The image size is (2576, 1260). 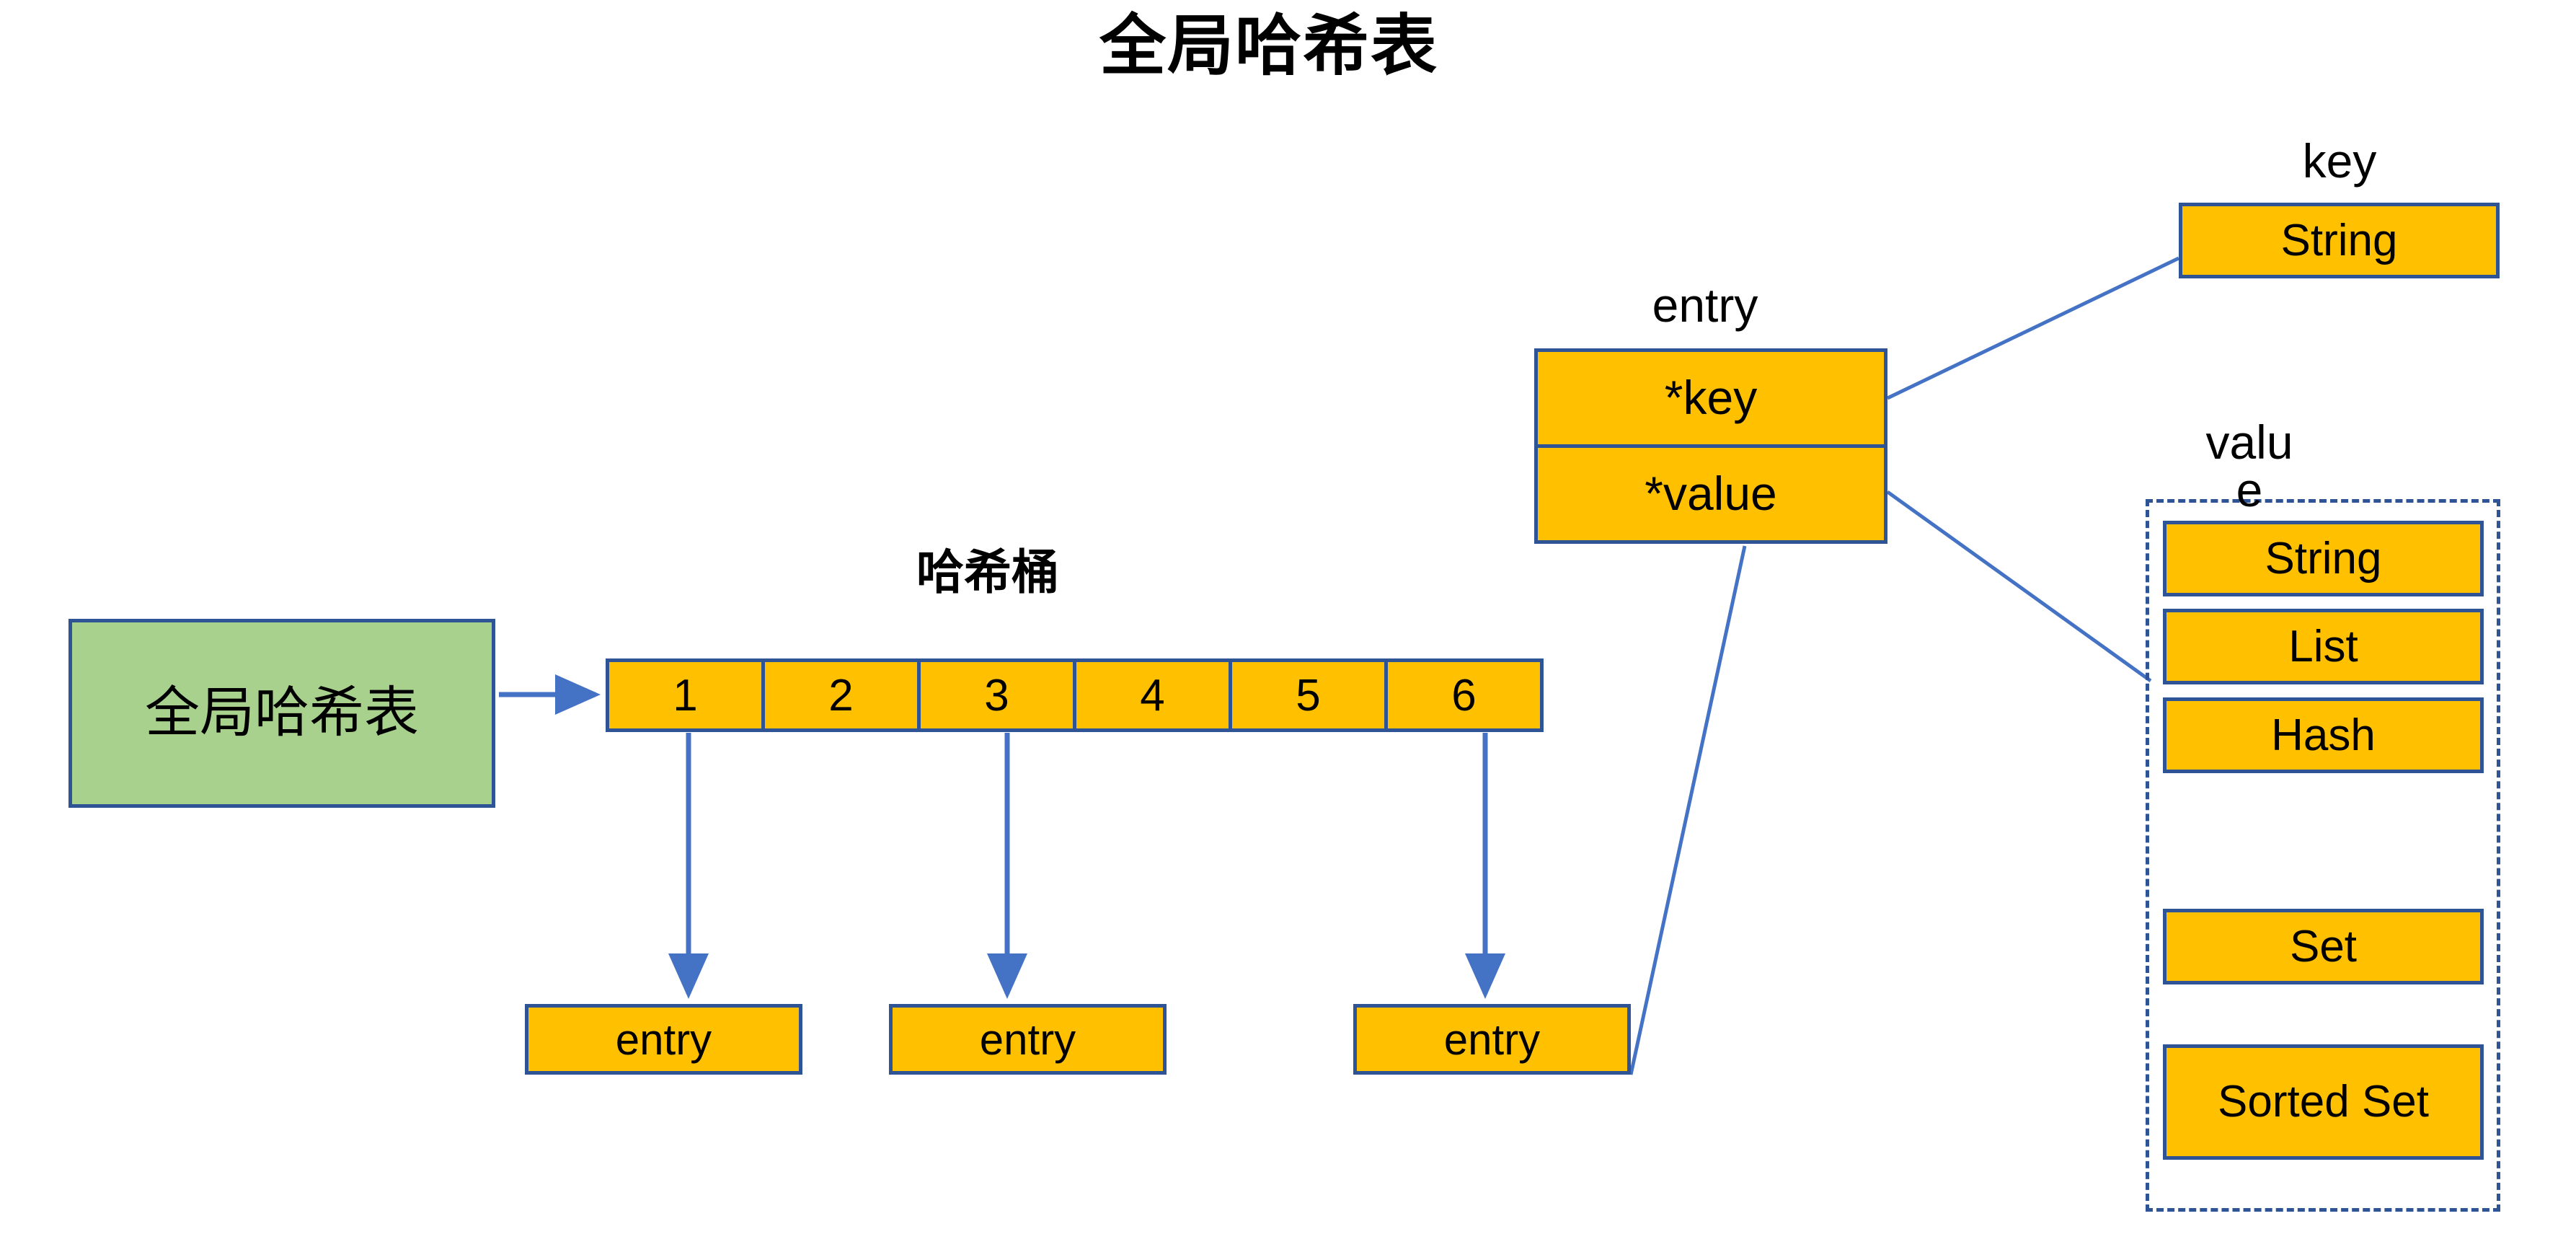 What do you see at coordinates (1710, 494) in the screenshot?
I see `entry-field-value: *value` at bounding box center [1710, 494].